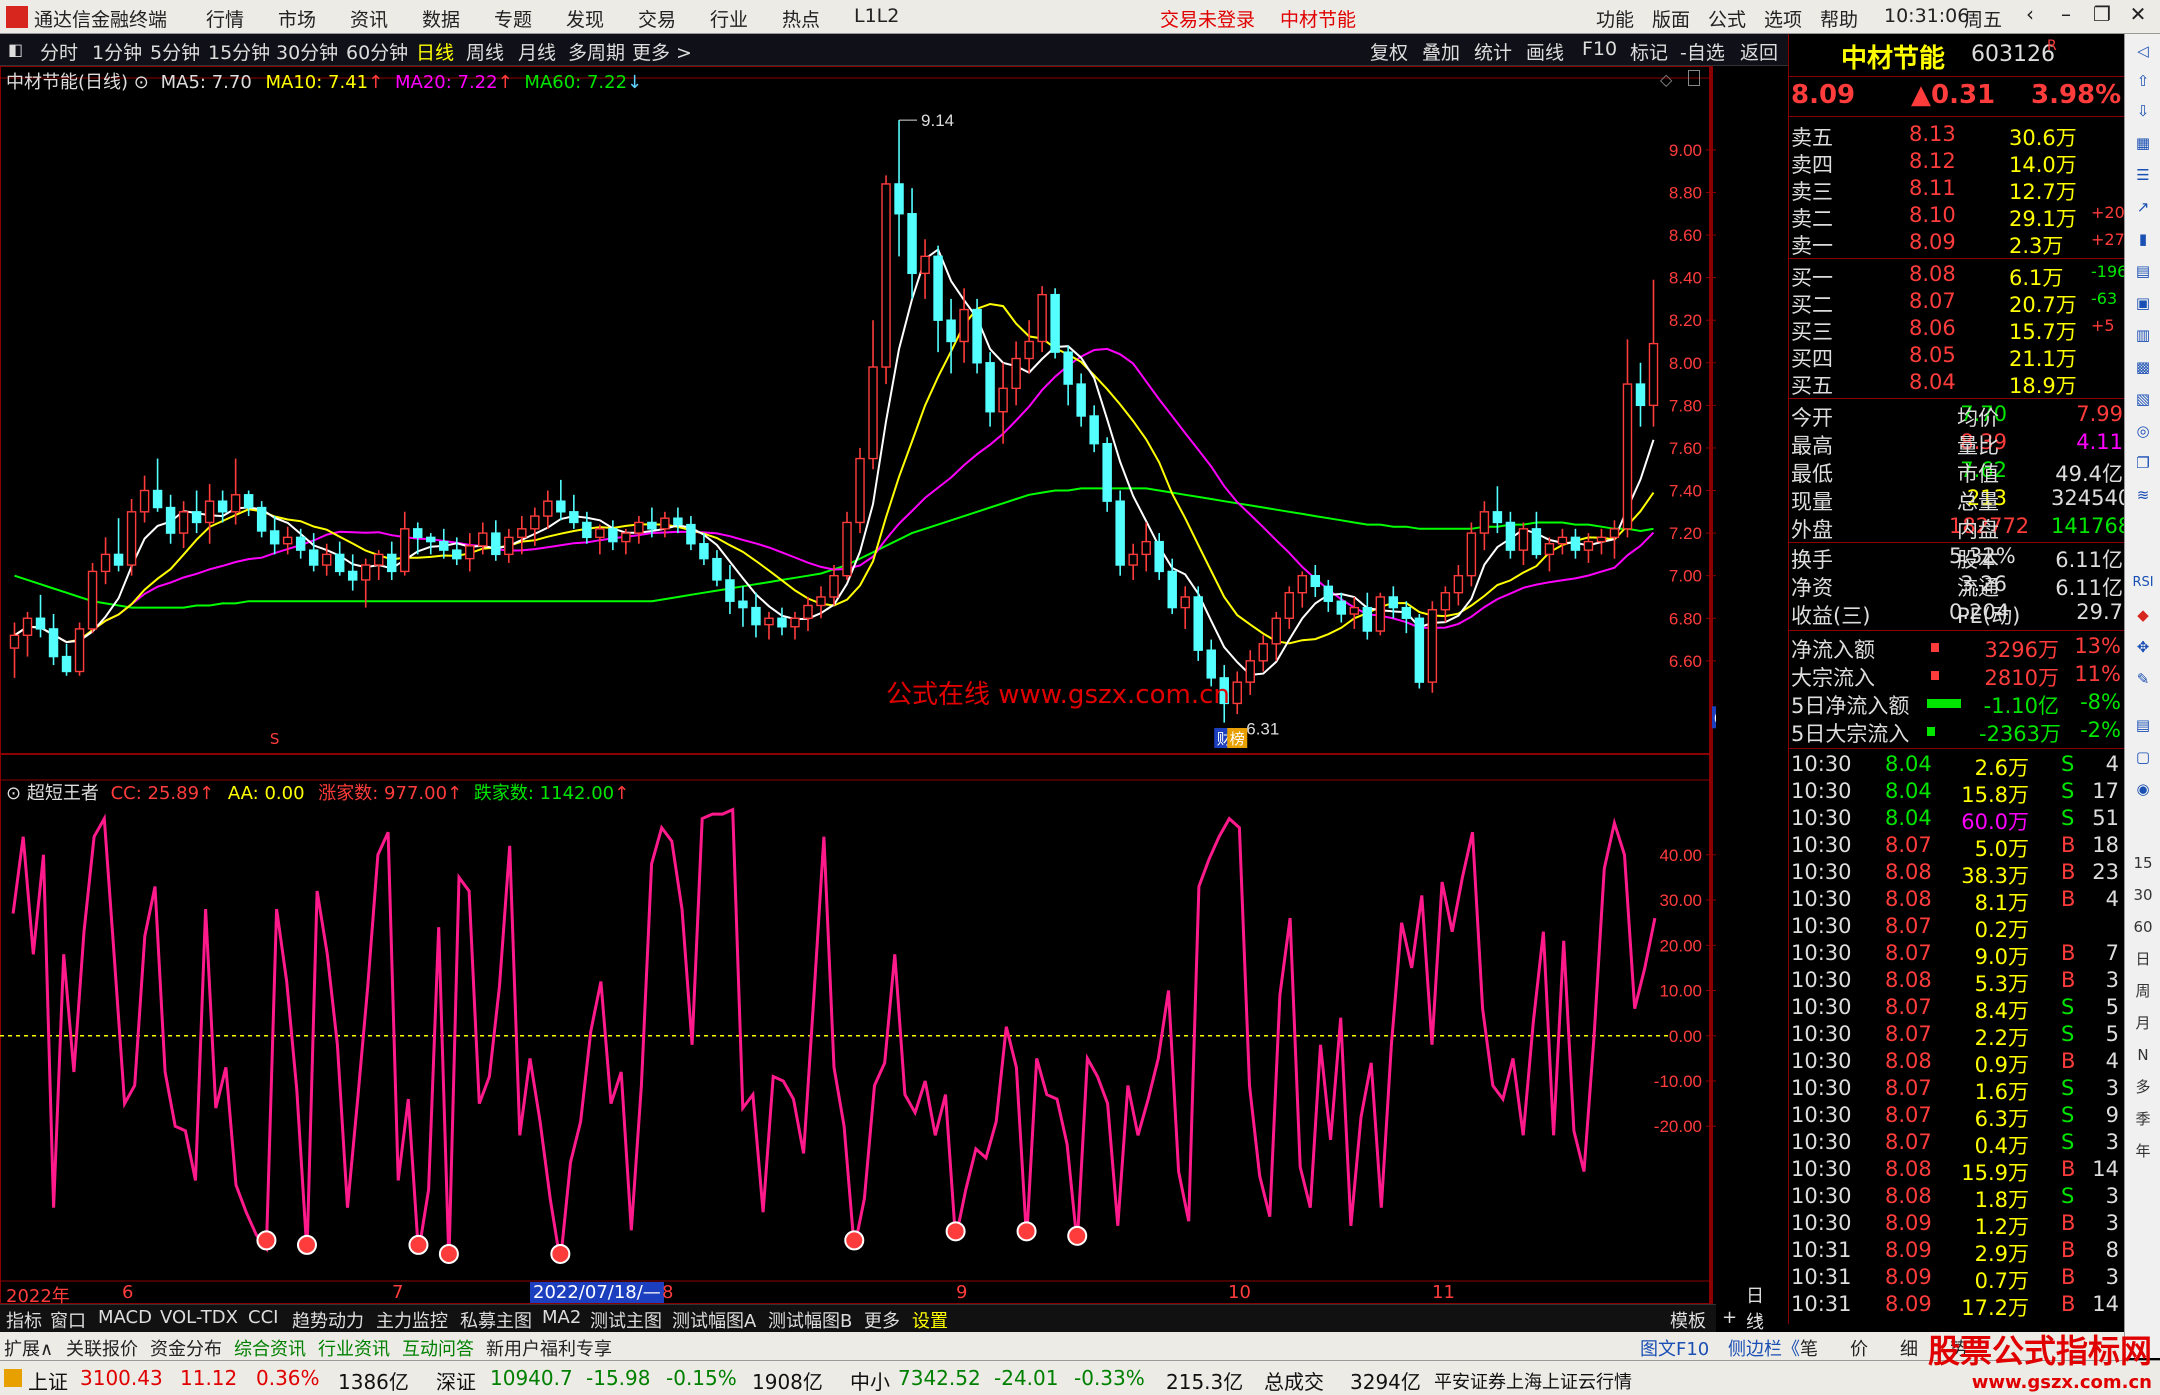 The width and height of the screenshot is (2160, 1395). What do you see at coordinates (930, 1320) in the screenshot?
I see `tab-shezhi: 设置` at bounding box center [930, 1320].